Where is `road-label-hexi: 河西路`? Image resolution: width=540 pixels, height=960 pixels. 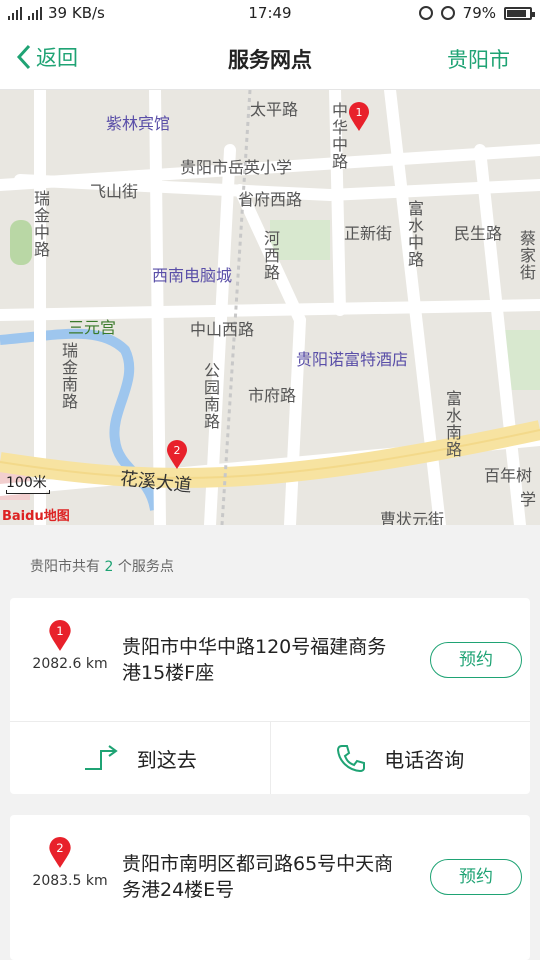
road-label-hexi: 河西路 is located at coordinates (270, 255).